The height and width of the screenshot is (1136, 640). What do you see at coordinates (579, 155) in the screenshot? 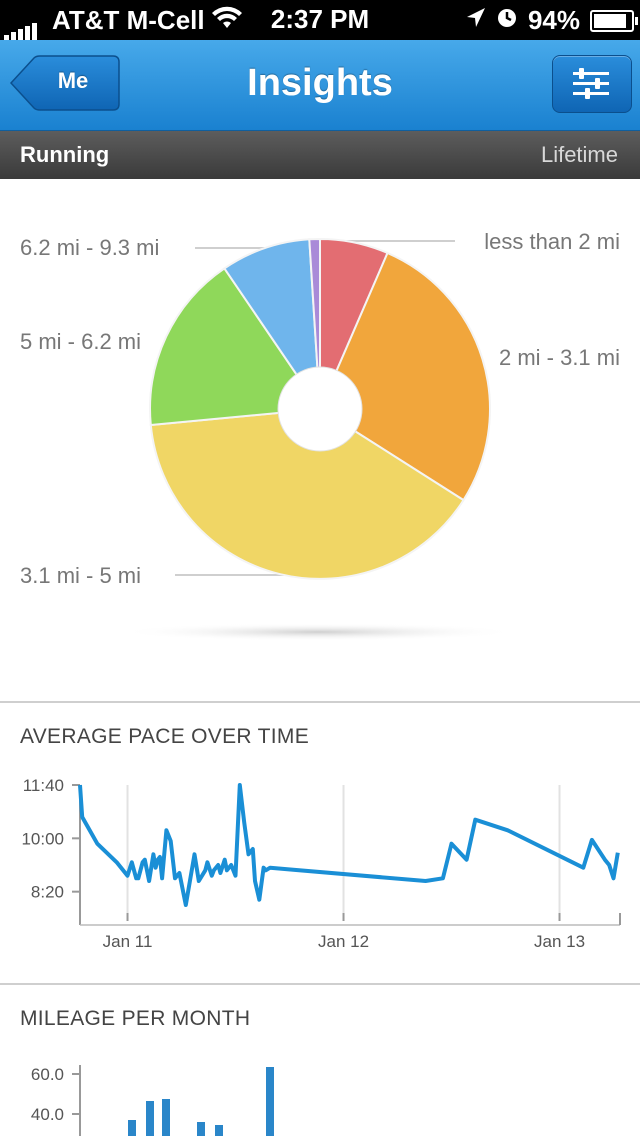
I see `time-period: Lifetime` at bounding box center [579, 155].